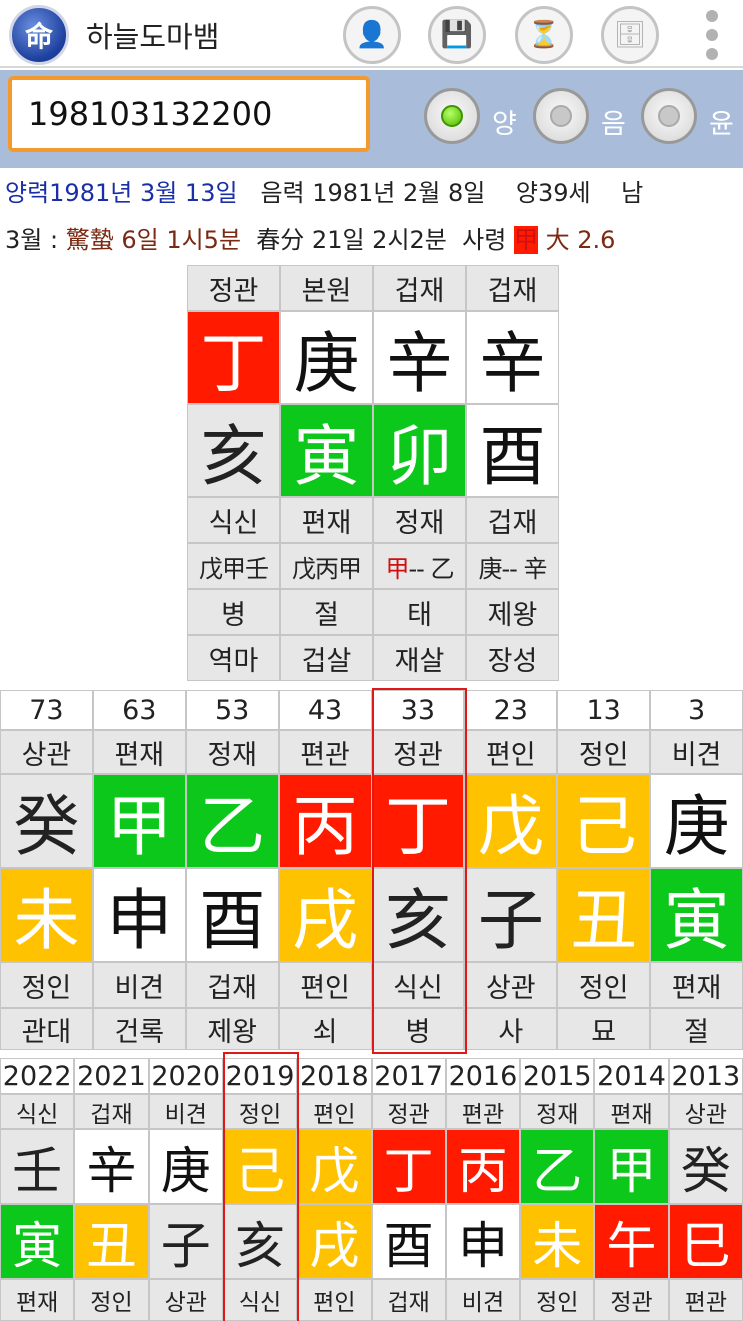 The image size is (743, 1321). Describe the element at coordinates (511, 915) in the screenshot. I see `daeun-branch-char: 子` at that location.